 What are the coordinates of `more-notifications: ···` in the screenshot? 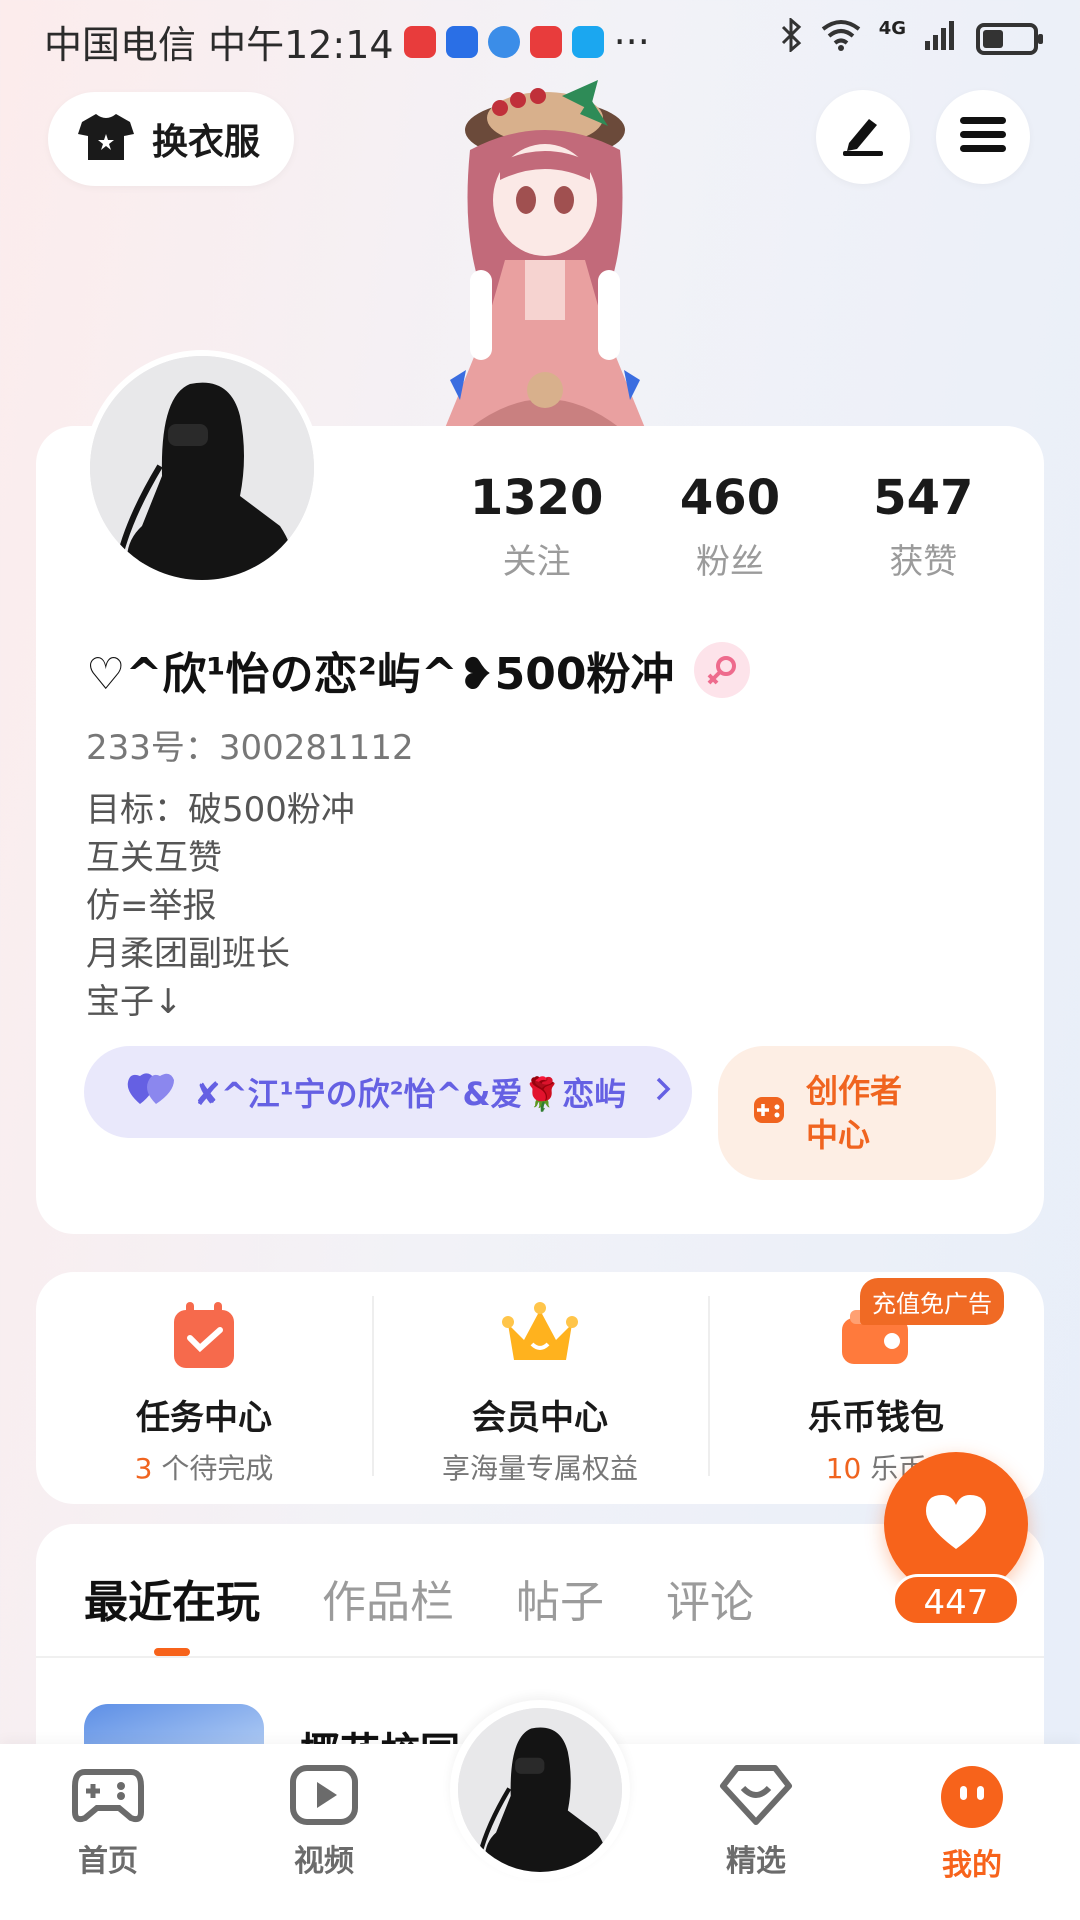 It's located at (631, 41).